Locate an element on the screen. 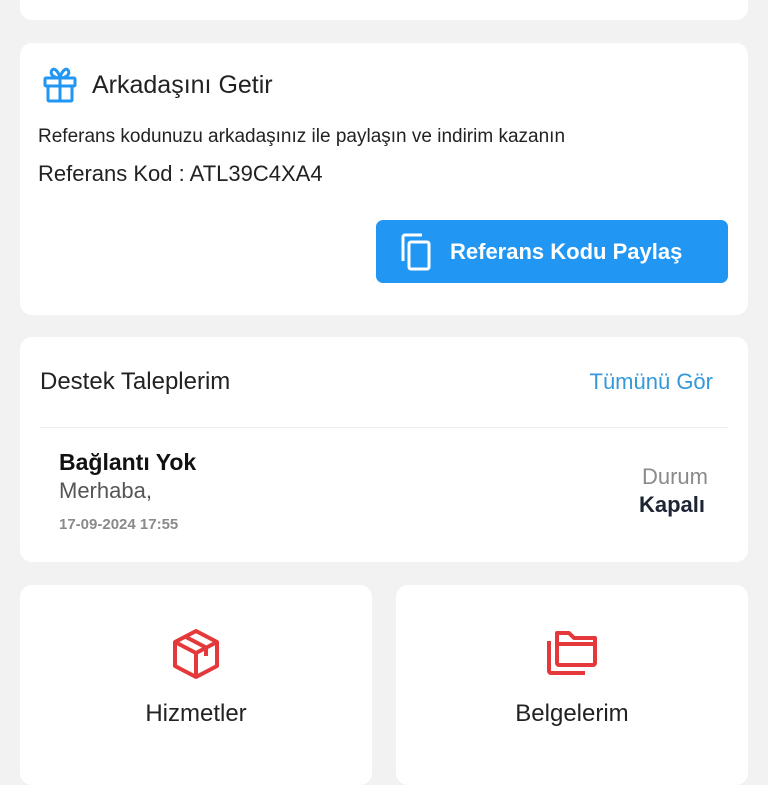 The image size is (768, 785). ticket-status-value: Kapalı is located at coordinates (671, 504).